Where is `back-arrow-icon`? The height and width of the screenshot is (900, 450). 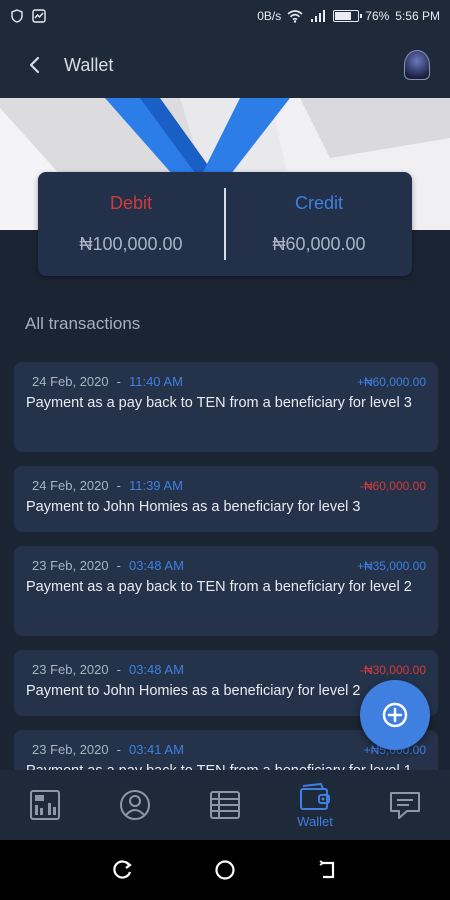
back-arrow-icon is located at coordinates (35, 65).